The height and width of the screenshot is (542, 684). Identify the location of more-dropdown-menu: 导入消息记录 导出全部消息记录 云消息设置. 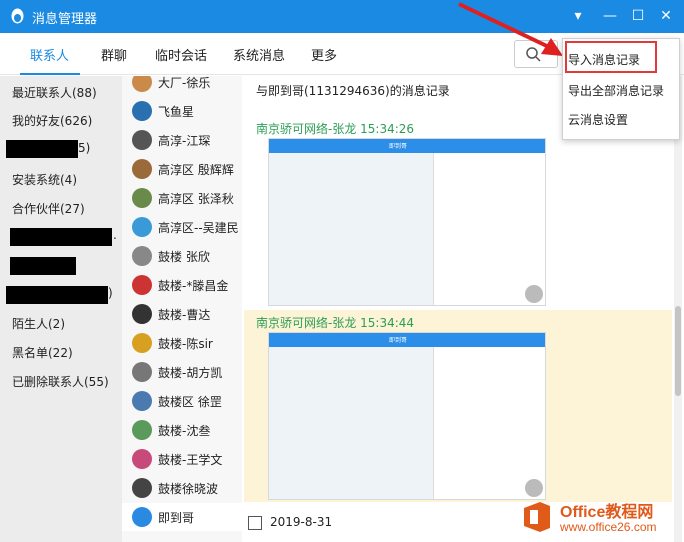
(621, 89).